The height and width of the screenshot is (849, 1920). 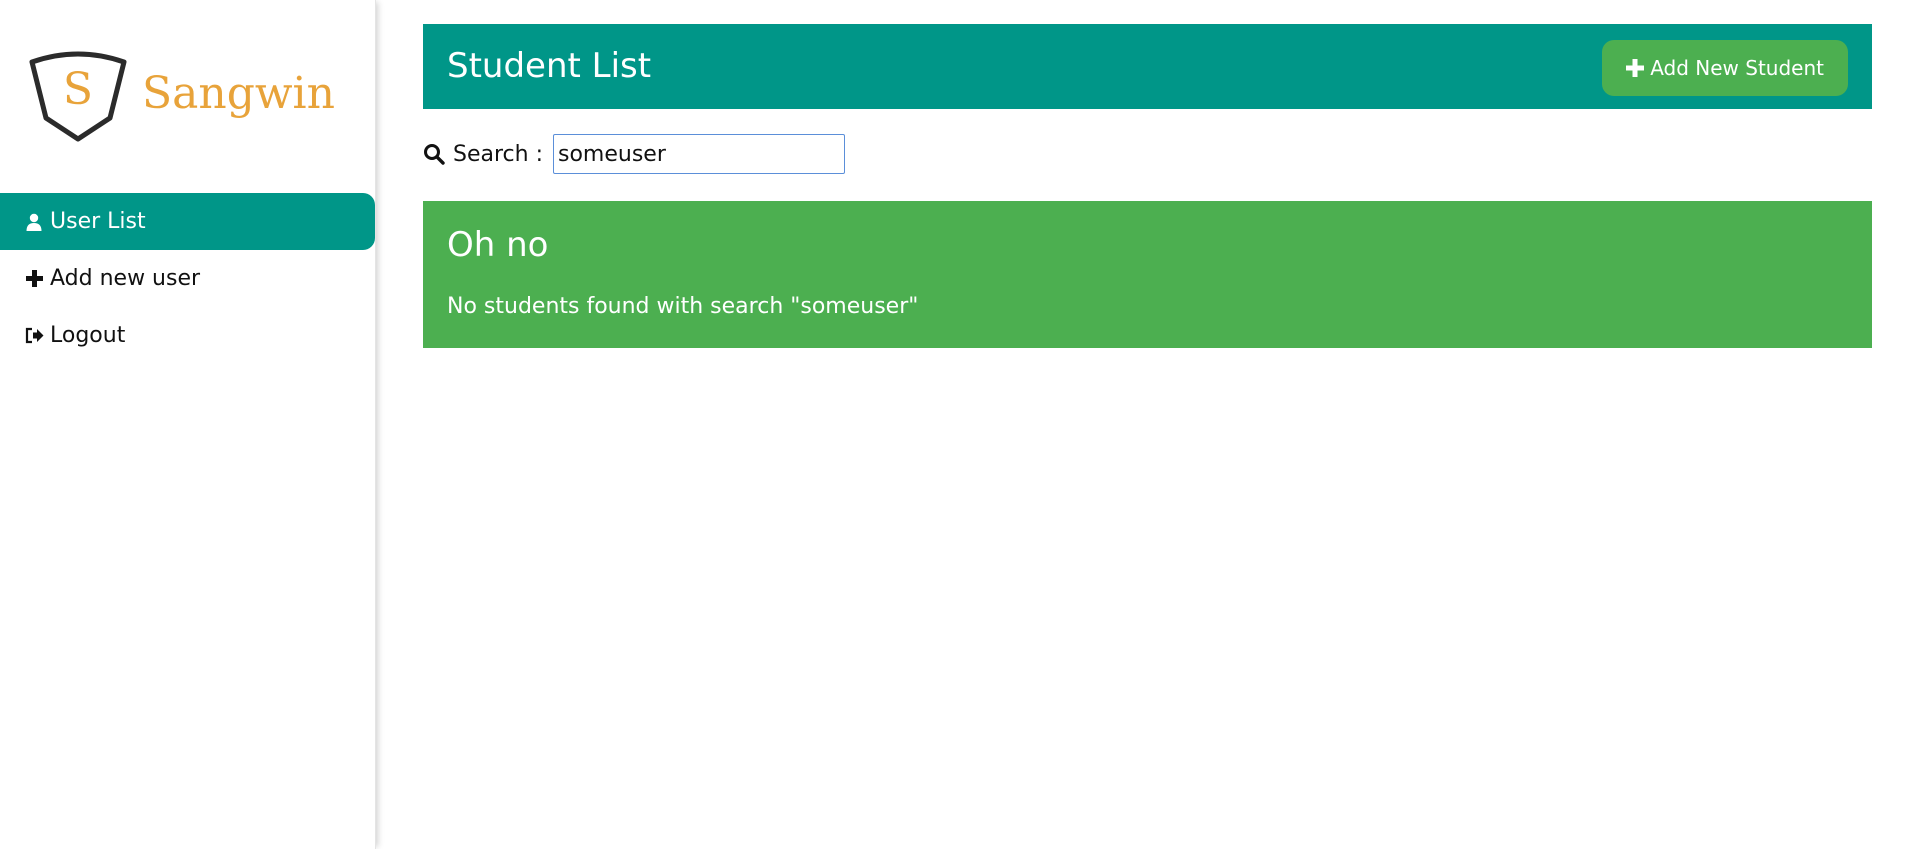 What do you see at coordinates (498, 245) in the screenshot?
I see `alert-title: Oh no` at bounding box center [498, 245].